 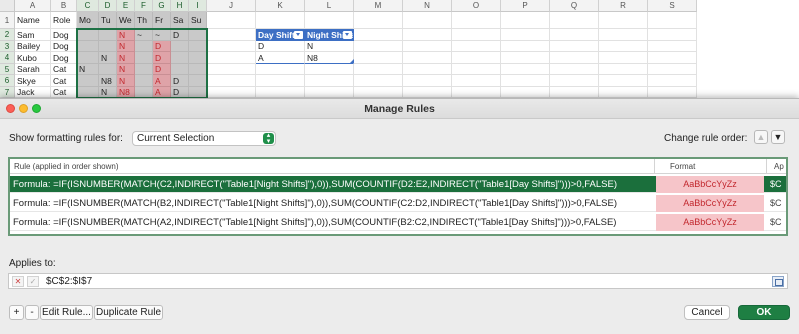 I want to click on cell-l7, so click(x=329, y=92).